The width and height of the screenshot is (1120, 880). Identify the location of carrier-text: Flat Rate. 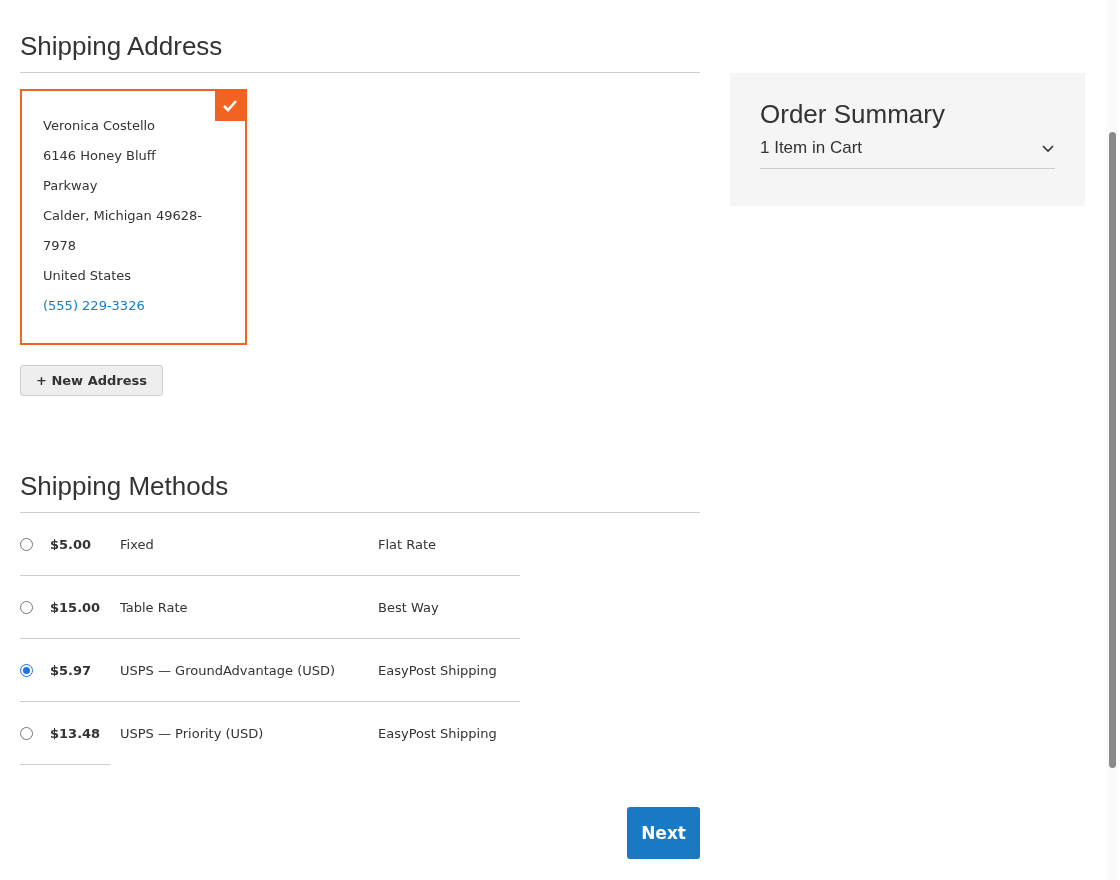
(408, 544).